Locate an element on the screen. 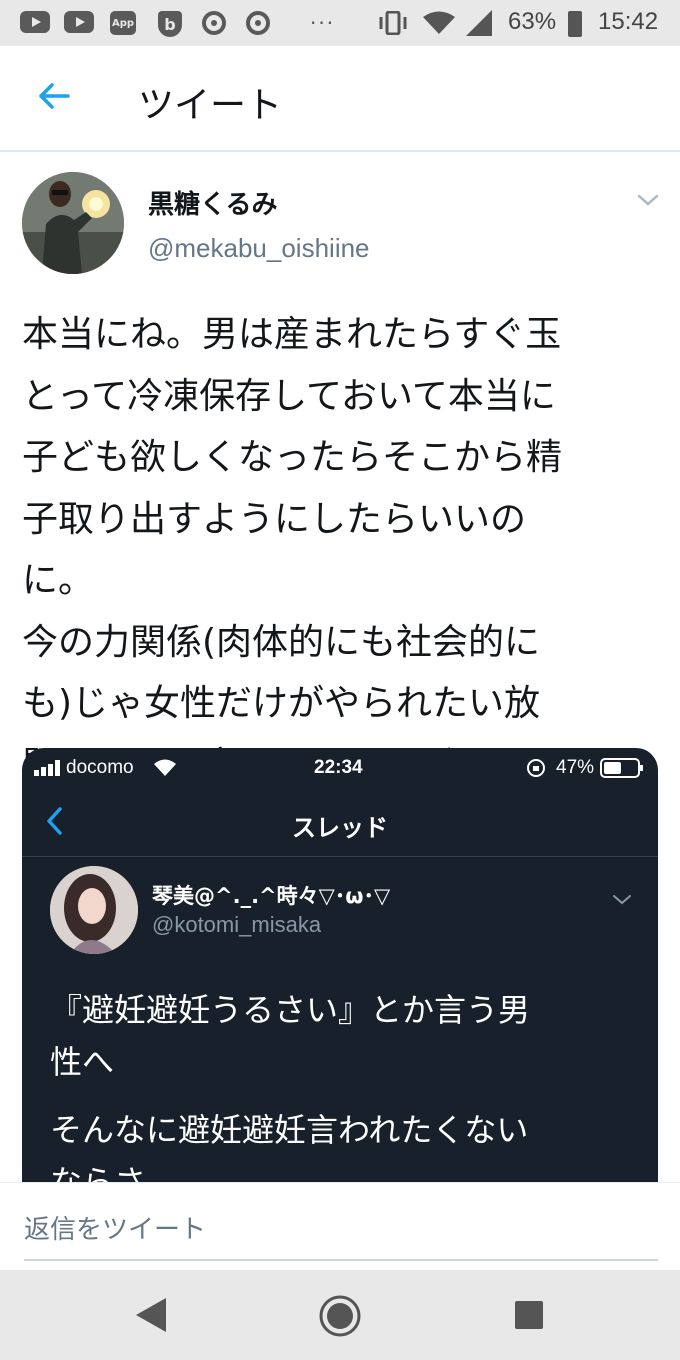  system-nav-bar is located at coordinates (340, 1315).